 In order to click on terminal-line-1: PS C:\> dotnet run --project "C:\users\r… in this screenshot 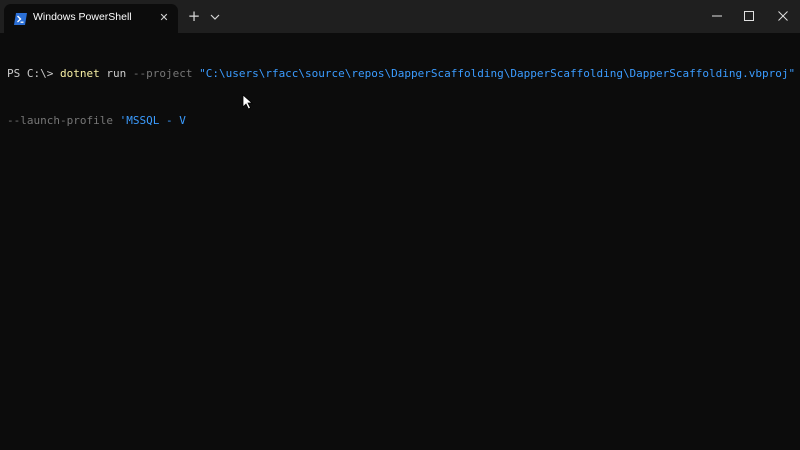, I will do `click(402, 74)`.